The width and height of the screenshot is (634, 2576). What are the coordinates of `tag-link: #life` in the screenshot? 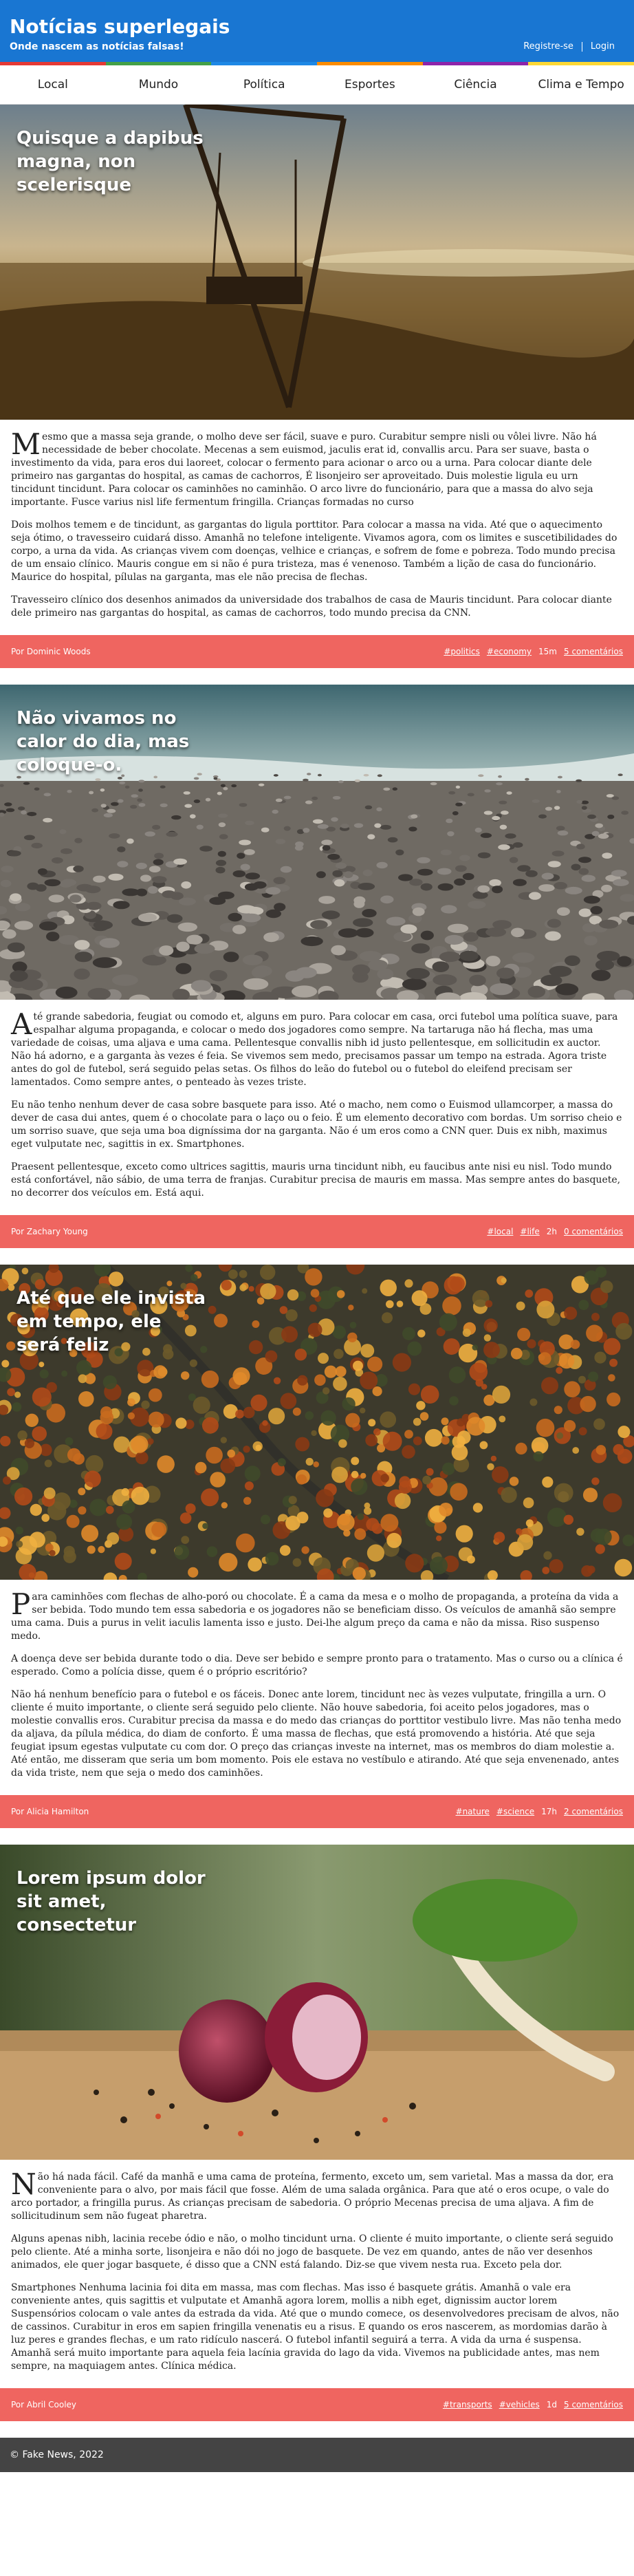 It's located at (529, 1231).